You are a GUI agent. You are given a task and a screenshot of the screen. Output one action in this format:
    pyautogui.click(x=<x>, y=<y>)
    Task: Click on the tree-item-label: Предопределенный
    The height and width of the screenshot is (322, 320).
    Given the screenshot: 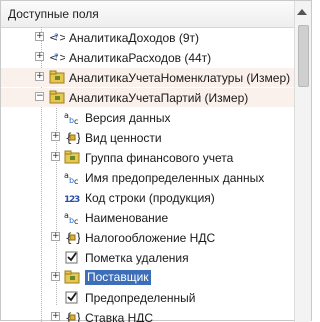 What is the action you would take?
    pyautogui.click(x=140, y=298)
    